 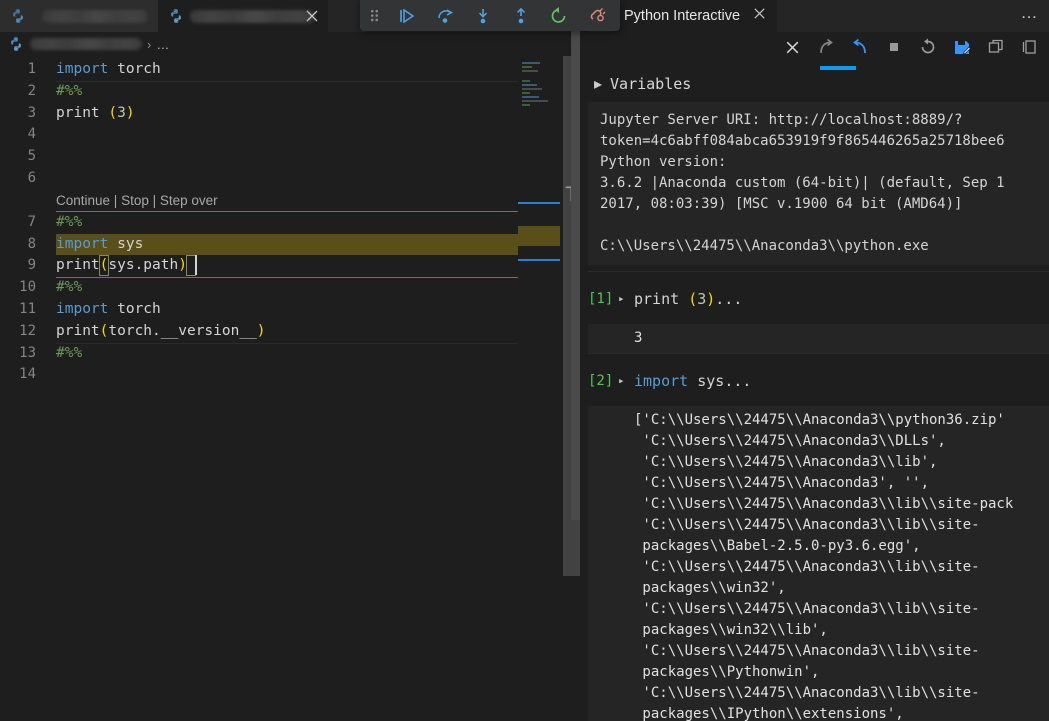 What do you see at coordinates (818, 313) in the screenshot?
I see `interactive-cell: [1] ▸ print (3)... 3` at bounding box center [818, 313].